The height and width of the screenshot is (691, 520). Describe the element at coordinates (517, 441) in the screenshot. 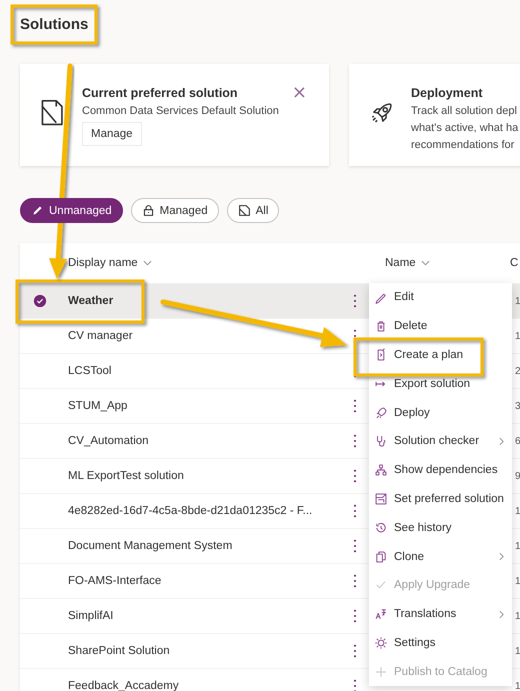

I see `table-cell: 6` at that location.